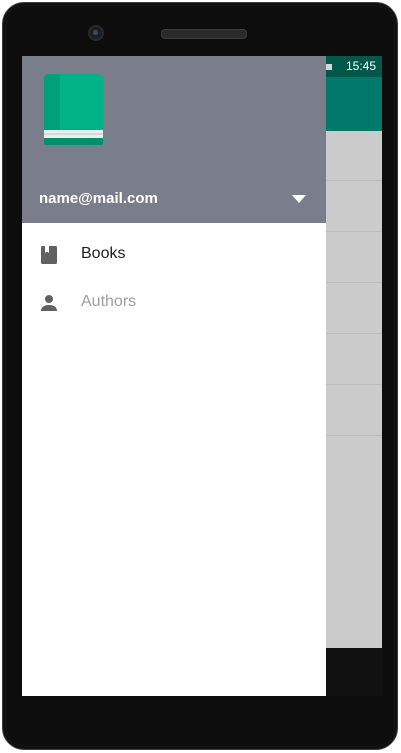 The height and width of the screenshot is (753, 401). What do you see at coordinates (204, 34) in the screenshot?
I see `earpiece-speaker` at bounding box center [204, 34].